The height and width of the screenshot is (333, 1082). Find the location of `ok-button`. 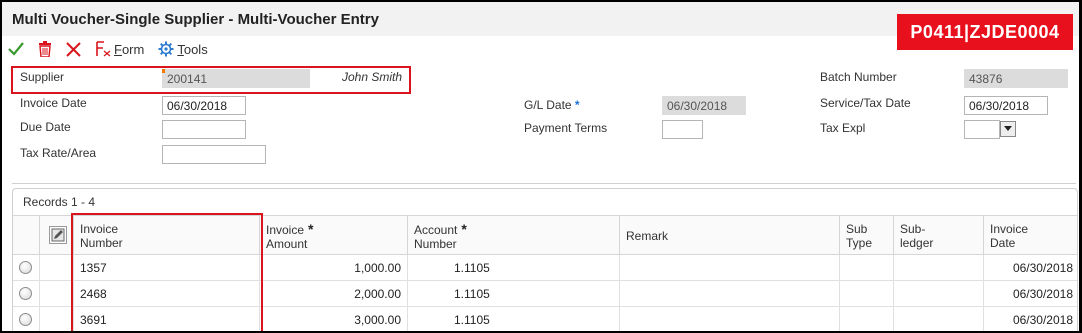

ok-button is located at coordinates (16, 49).